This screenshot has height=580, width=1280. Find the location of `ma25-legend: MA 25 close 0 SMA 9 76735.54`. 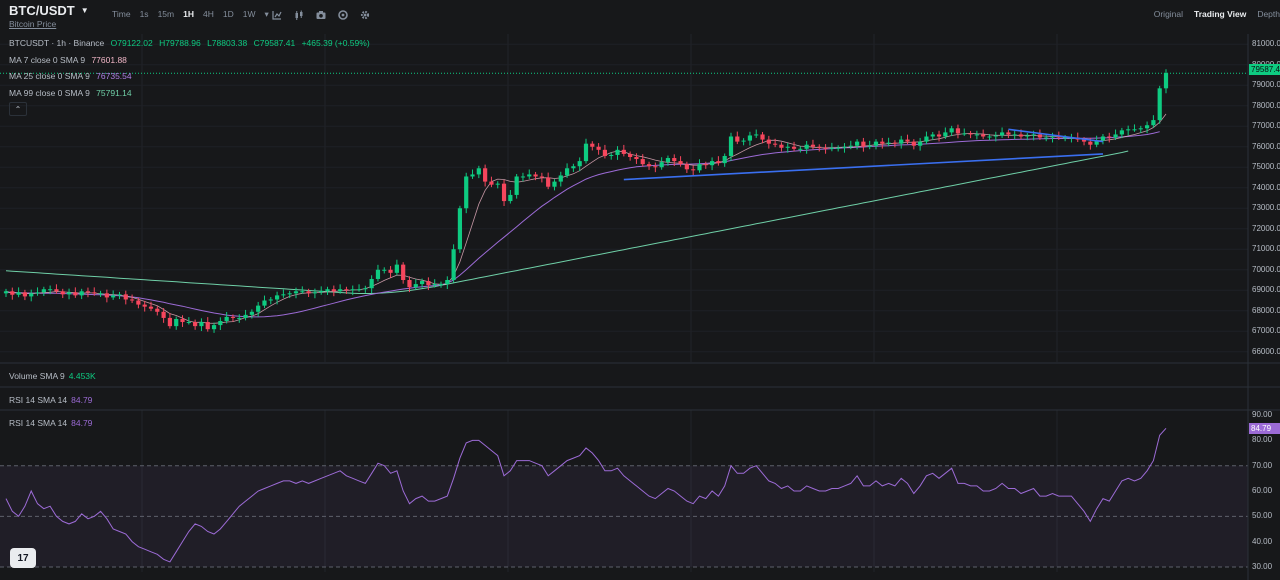

ma25-legend: MA 25 close 0 SMA 9 76735.54 is located at coordinates (70, 76).